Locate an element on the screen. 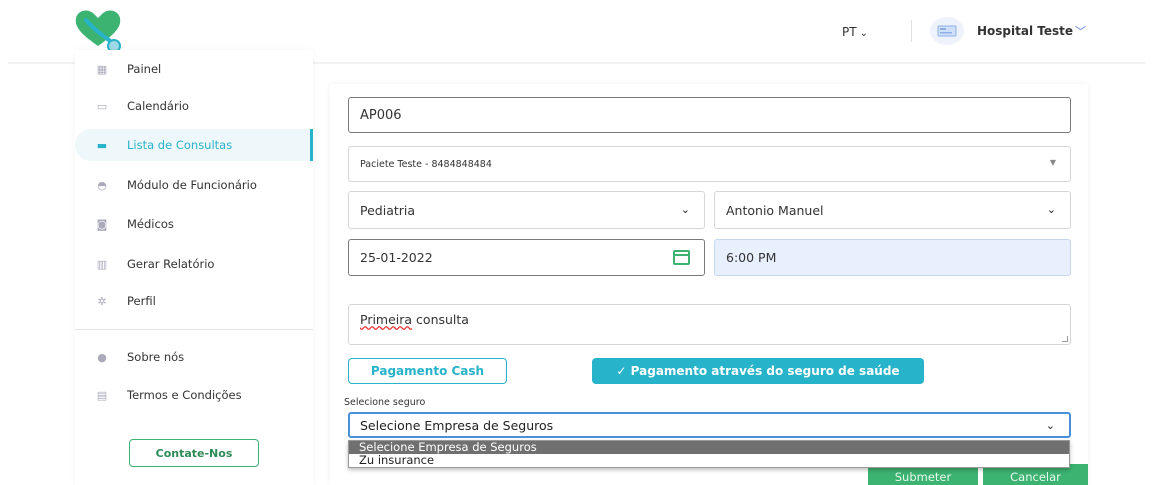 The width and height of the screenshot is (1153, 485). sidebar-item-lista-de-consultas: ▬ Lista de Consultas is located at coordinates (194, 145).